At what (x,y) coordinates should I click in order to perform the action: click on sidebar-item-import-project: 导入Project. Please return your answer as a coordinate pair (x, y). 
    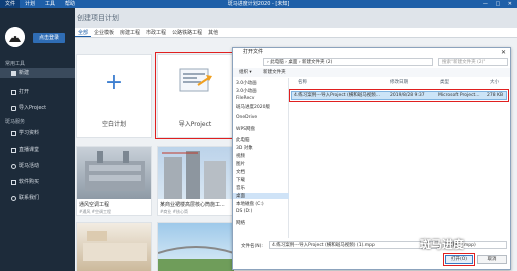
    Looking at the image, I should click on (37, 108).